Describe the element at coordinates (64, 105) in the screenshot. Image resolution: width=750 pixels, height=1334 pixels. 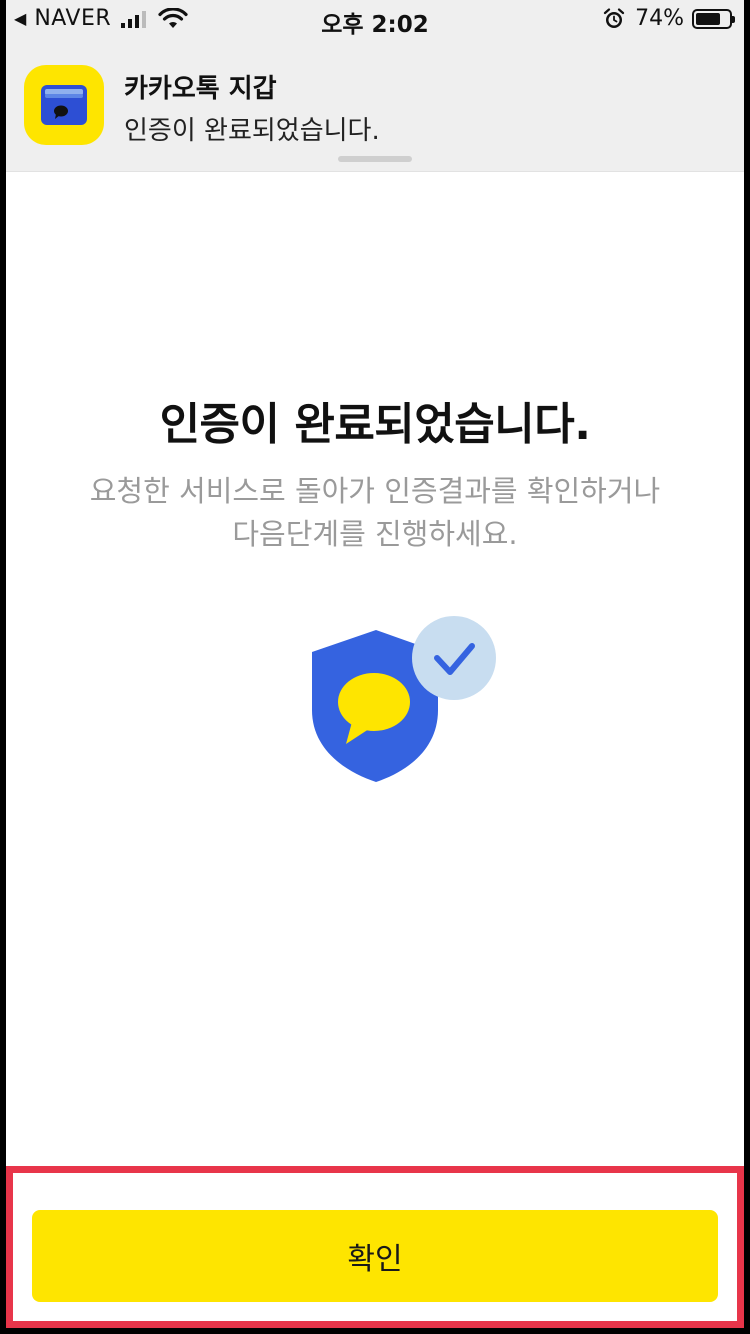
I see `wallet-app-icon` at that location.